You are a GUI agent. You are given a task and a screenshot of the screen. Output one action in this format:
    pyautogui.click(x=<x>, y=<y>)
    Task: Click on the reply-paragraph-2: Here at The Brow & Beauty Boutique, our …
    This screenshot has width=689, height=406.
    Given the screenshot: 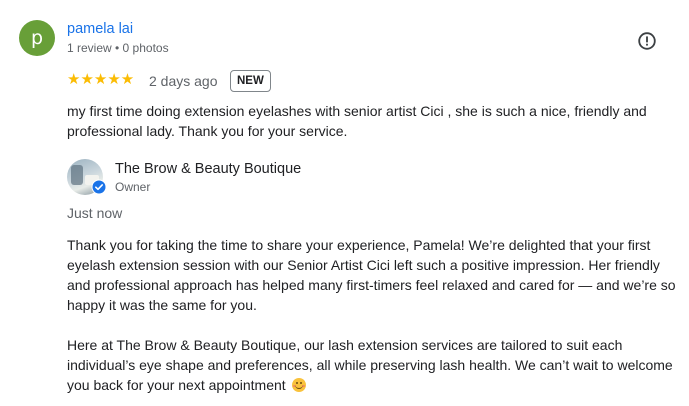 What is the action you would take?
    pyautogui.click(x=372, y=365)
    